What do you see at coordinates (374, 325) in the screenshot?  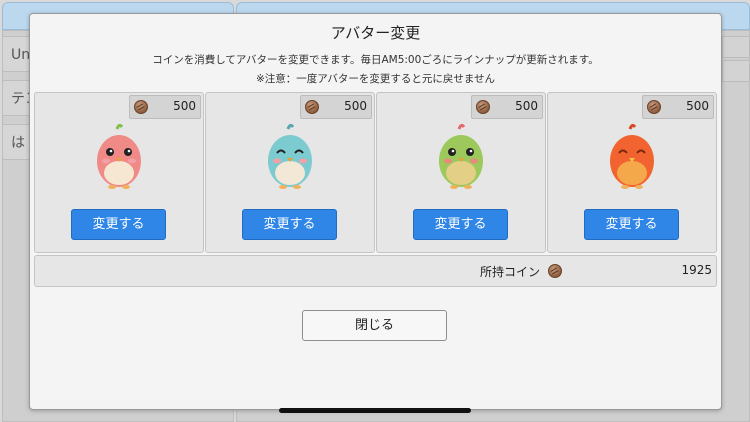 I see `close-button: 閉じる` at bounding box center [374, 325].